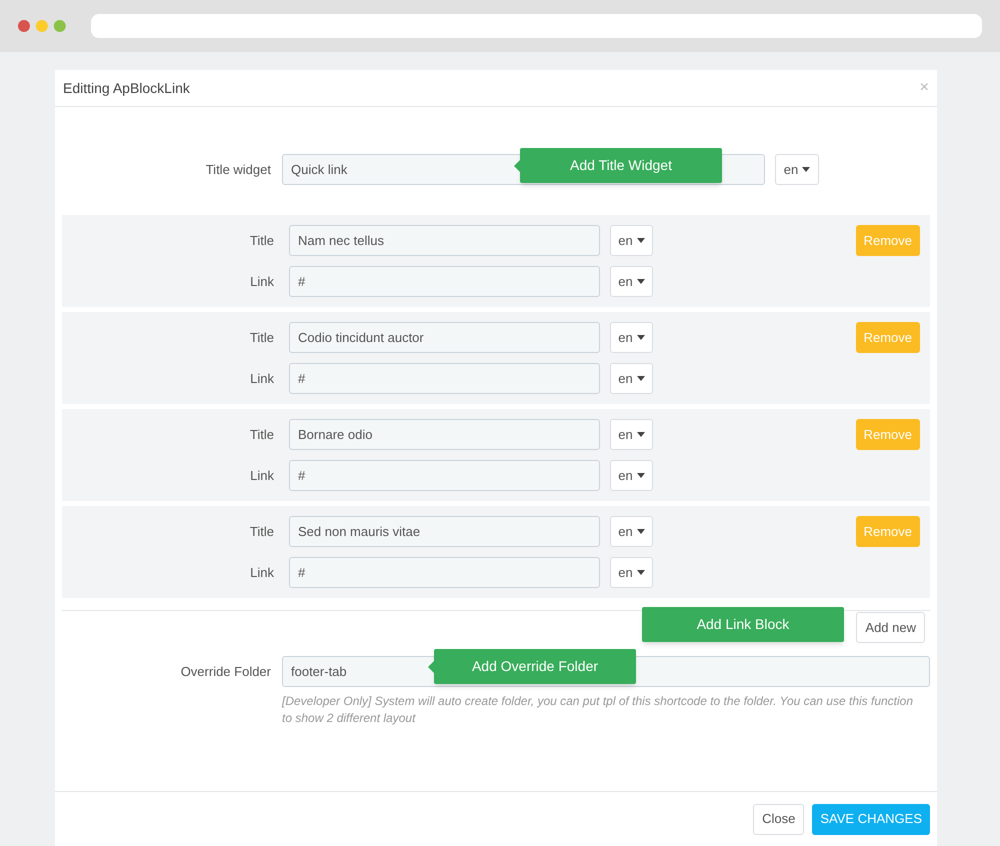 Image resolution: width=1000 pixels, height=846 pixels. Describe the element at coordinates (126, 88) in the screenshot. I see `modal-title: Editting ApBlockLink` at that location.